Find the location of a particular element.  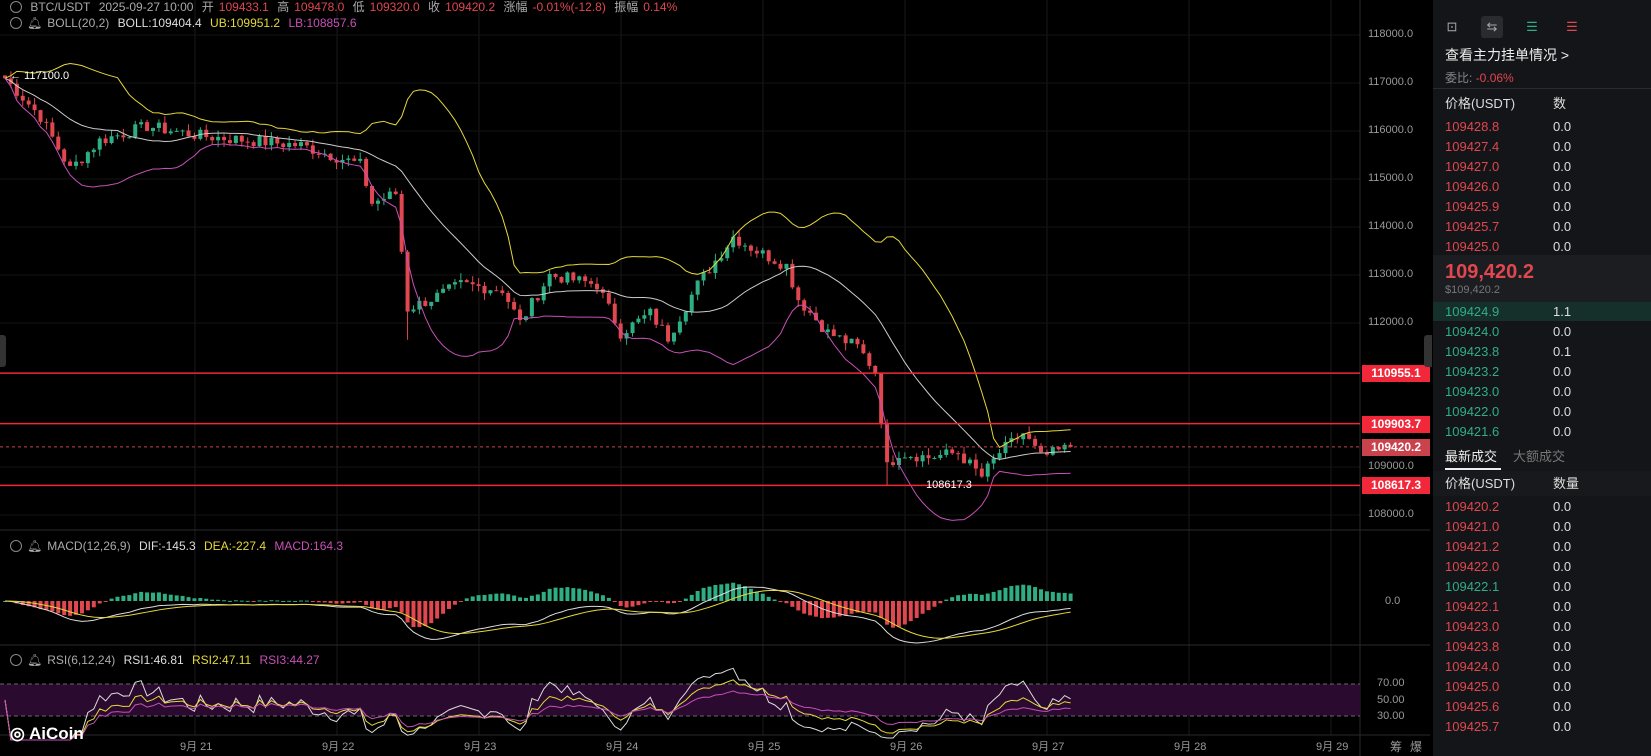

trades-header: 价格(USDT) 数量 is located at coordinates (1548, 484).